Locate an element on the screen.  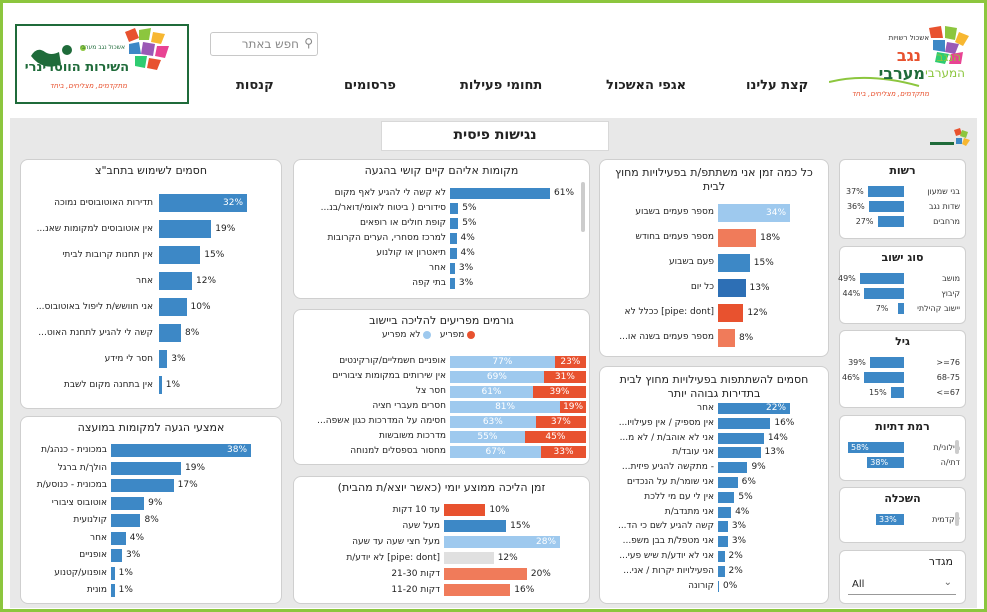
filter-option-label: 67=> is located at coordinates (933, 392).